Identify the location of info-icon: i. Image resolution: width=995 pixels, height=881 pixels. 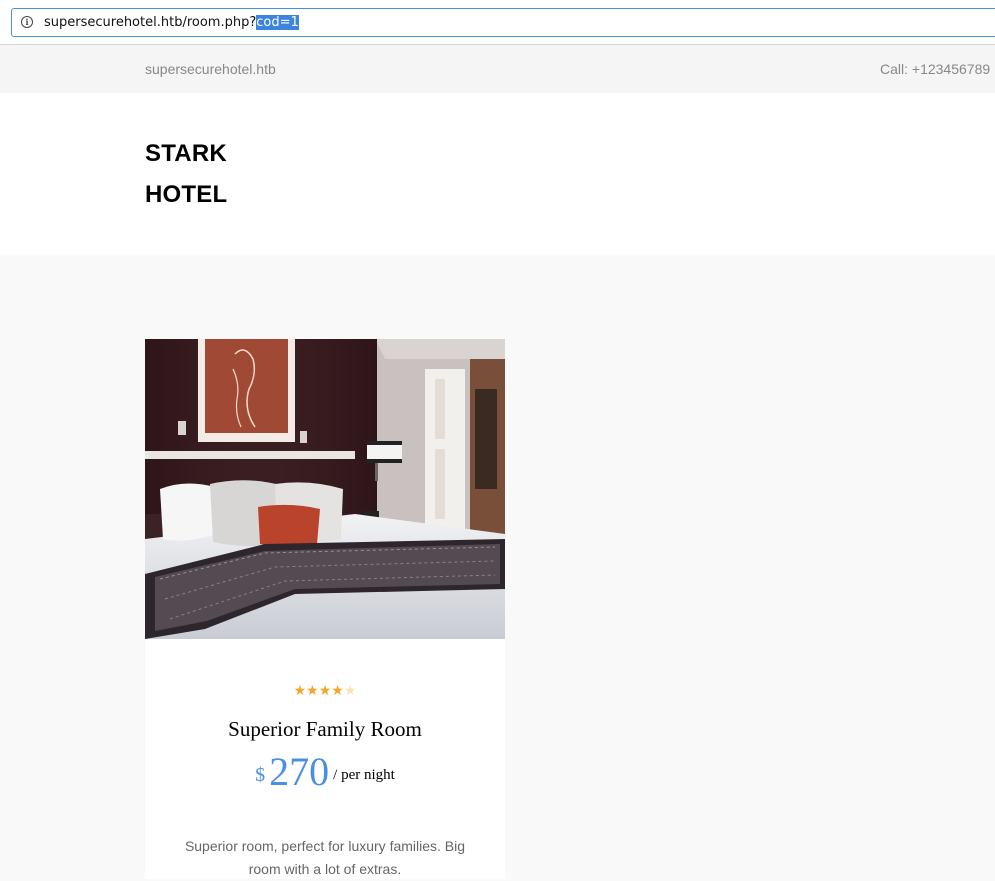
(27, 22).